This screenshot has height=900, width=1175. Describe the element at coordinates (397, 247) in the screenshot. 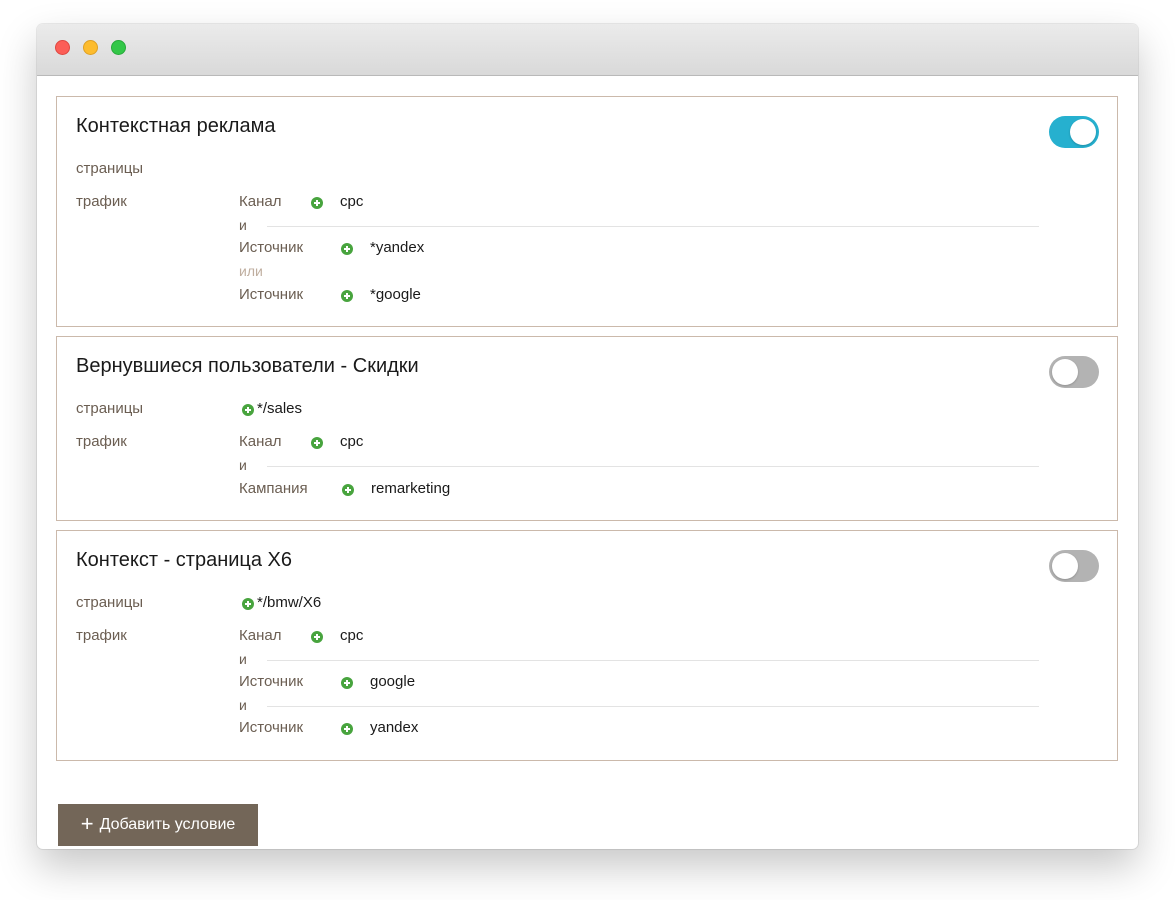

I see `condition-value: *yandex` at that location.